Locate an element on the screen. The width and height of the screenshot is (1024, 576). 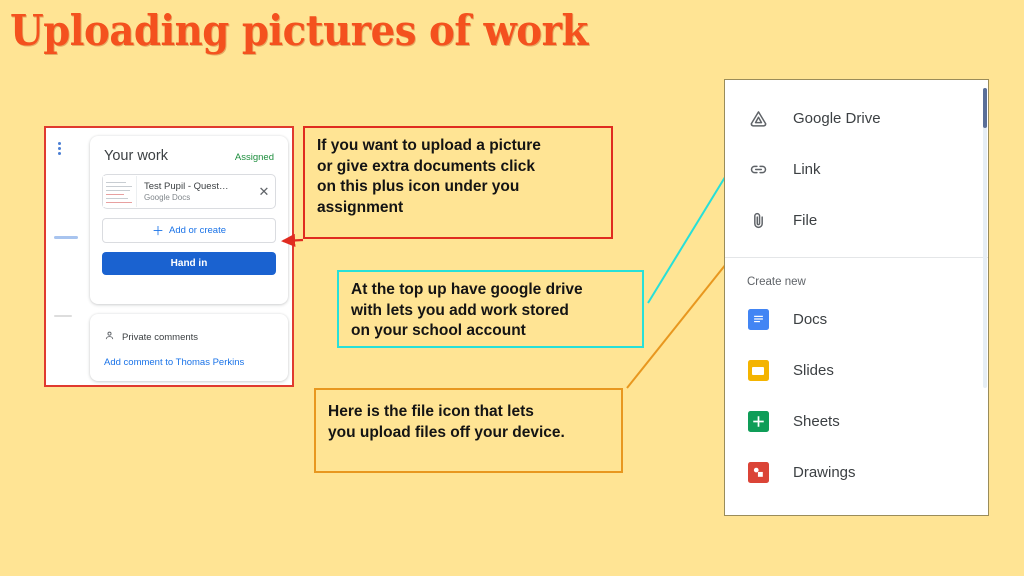
link-icon is located at coordinates (758, 170).